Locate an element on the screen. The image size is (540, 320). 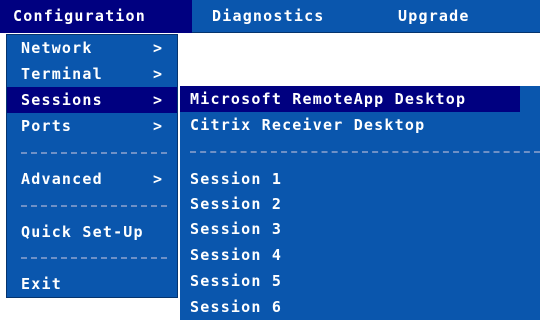
menu-item-terminal: Terminal > is located at coordinates (92, 74).